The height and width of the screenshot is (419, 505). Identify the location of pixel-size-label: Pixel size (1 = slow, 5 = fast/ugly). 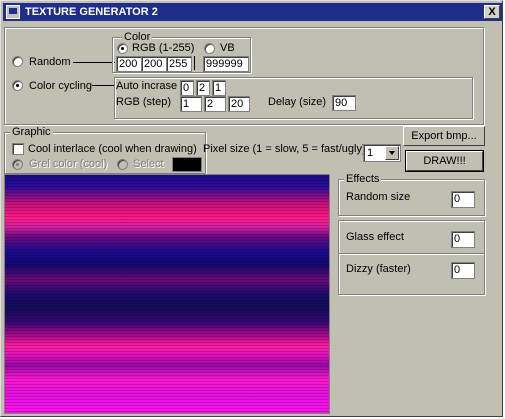
(284, 149).